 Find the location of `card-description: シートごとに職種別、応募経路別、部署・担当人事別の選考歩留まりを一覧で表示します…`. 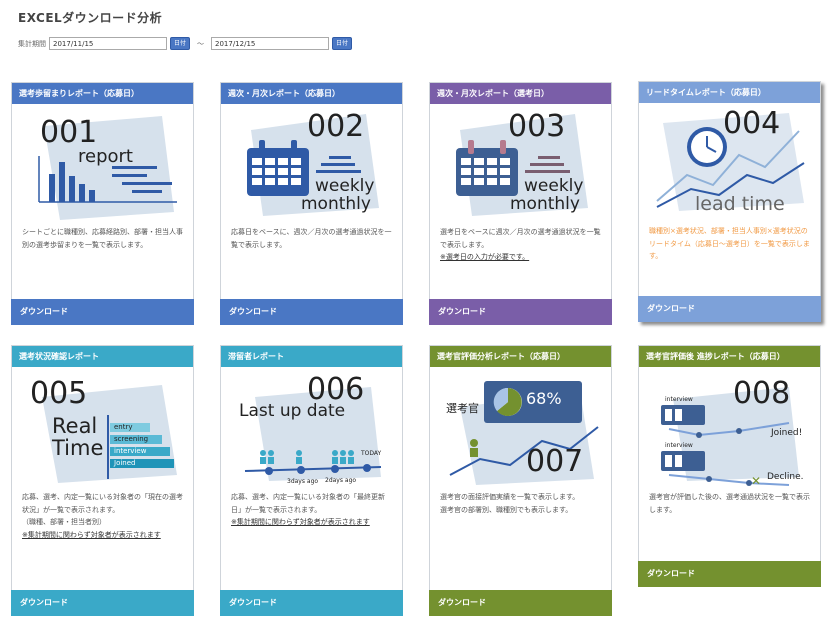

card-description: シートごとに職種別、応募経路別、部署・担当人事別の選考歩留まりを一覧で表示します… is located at coordinates (102, 238).